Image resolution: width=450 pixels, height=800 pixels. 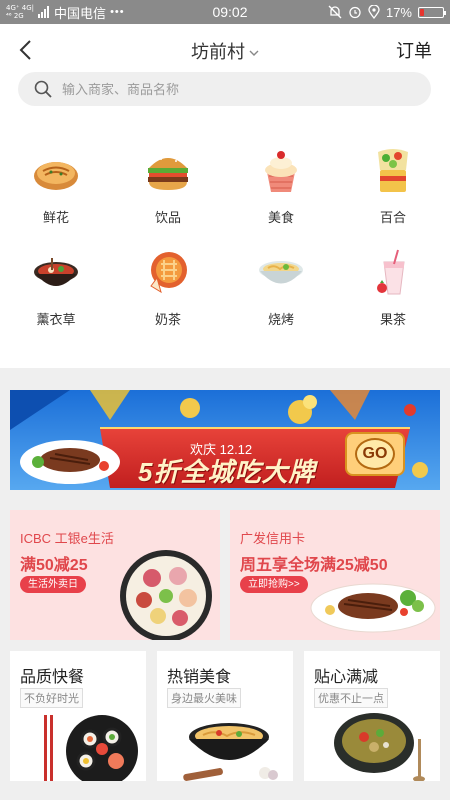 What do you see at coordinates (212, 89) in the screenshot?
I see `search-input` at bounding box center [212, 89].